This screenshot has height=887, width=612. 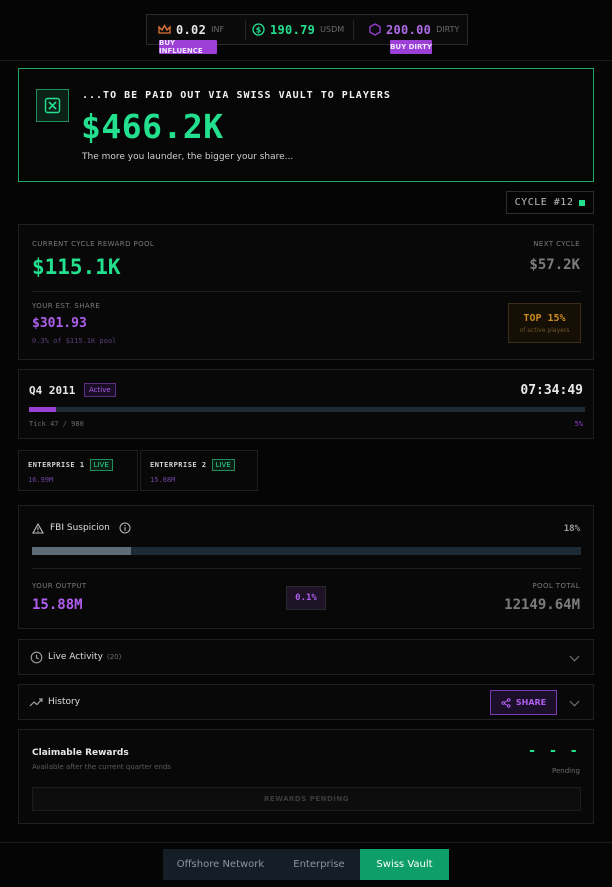 What do you see at coordinates (307, 409) in the screenshot?
I see `quarter-progress-bar` at bounding box center [307, 409].